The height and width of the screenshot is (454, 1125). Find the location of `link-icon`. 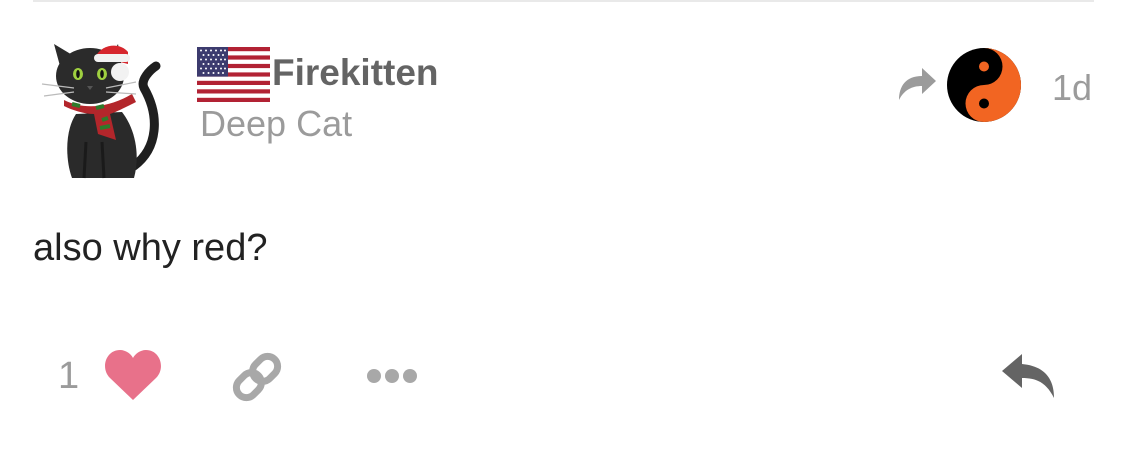

link-icon is located at coordinates (257, 377).